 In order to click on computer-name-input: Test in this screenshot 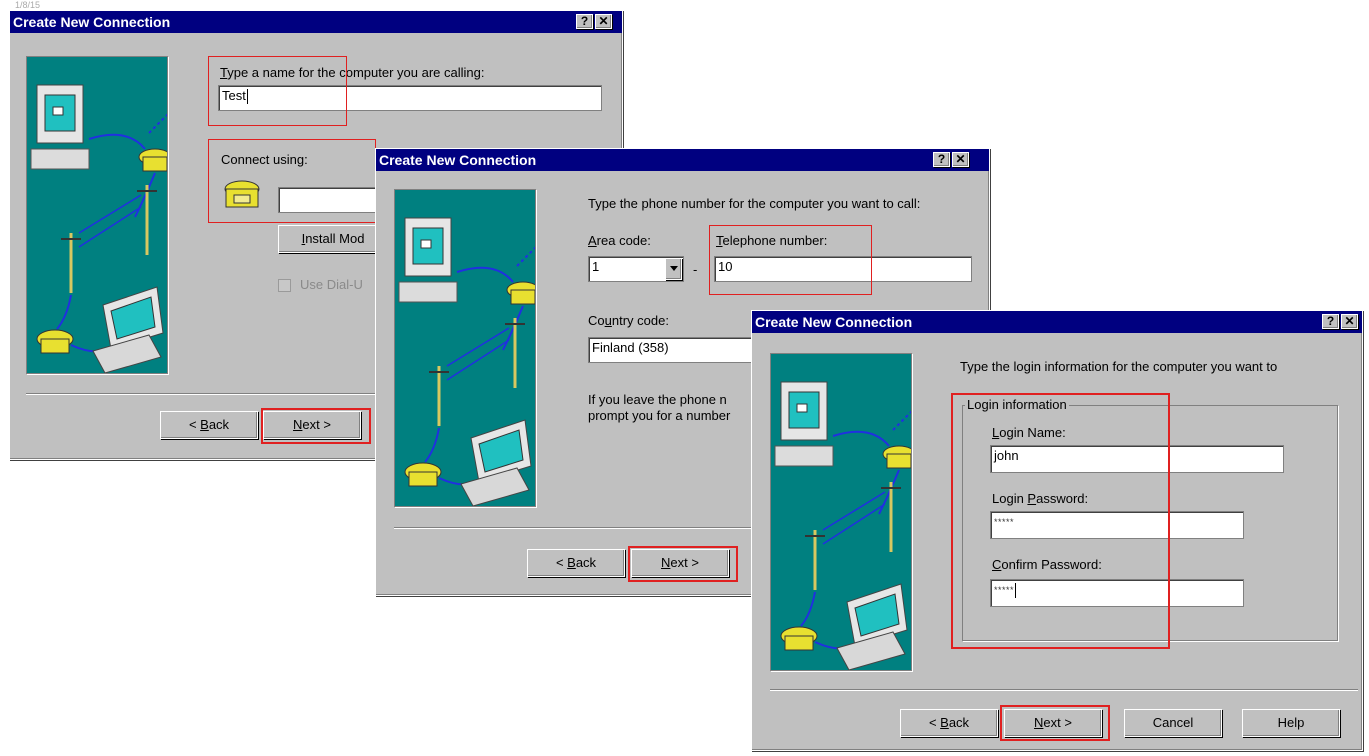, I will do `click(410, 98)`.